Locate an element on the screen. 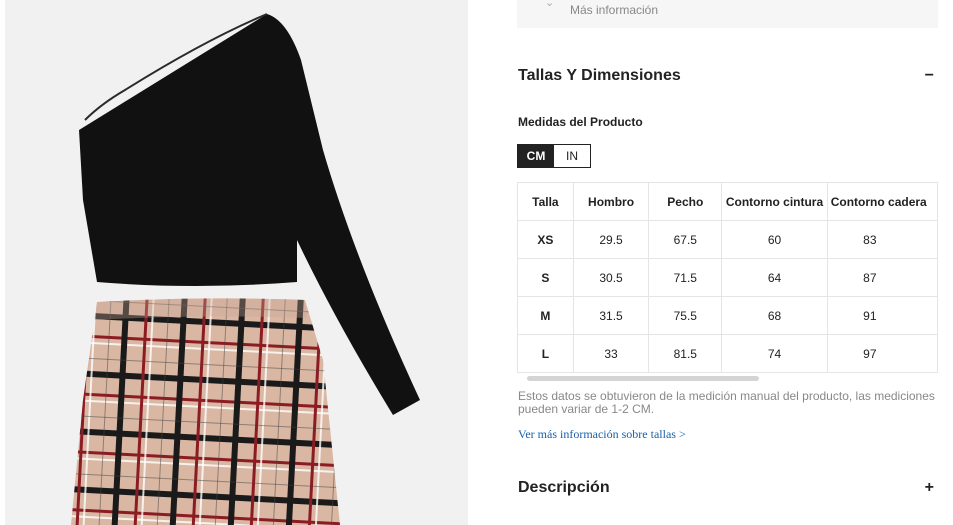 Image resolution: width=953 pixels, height=525 pixels. table-row: M 31.5 75.5 68 91 is located at coordinates (727, 315).